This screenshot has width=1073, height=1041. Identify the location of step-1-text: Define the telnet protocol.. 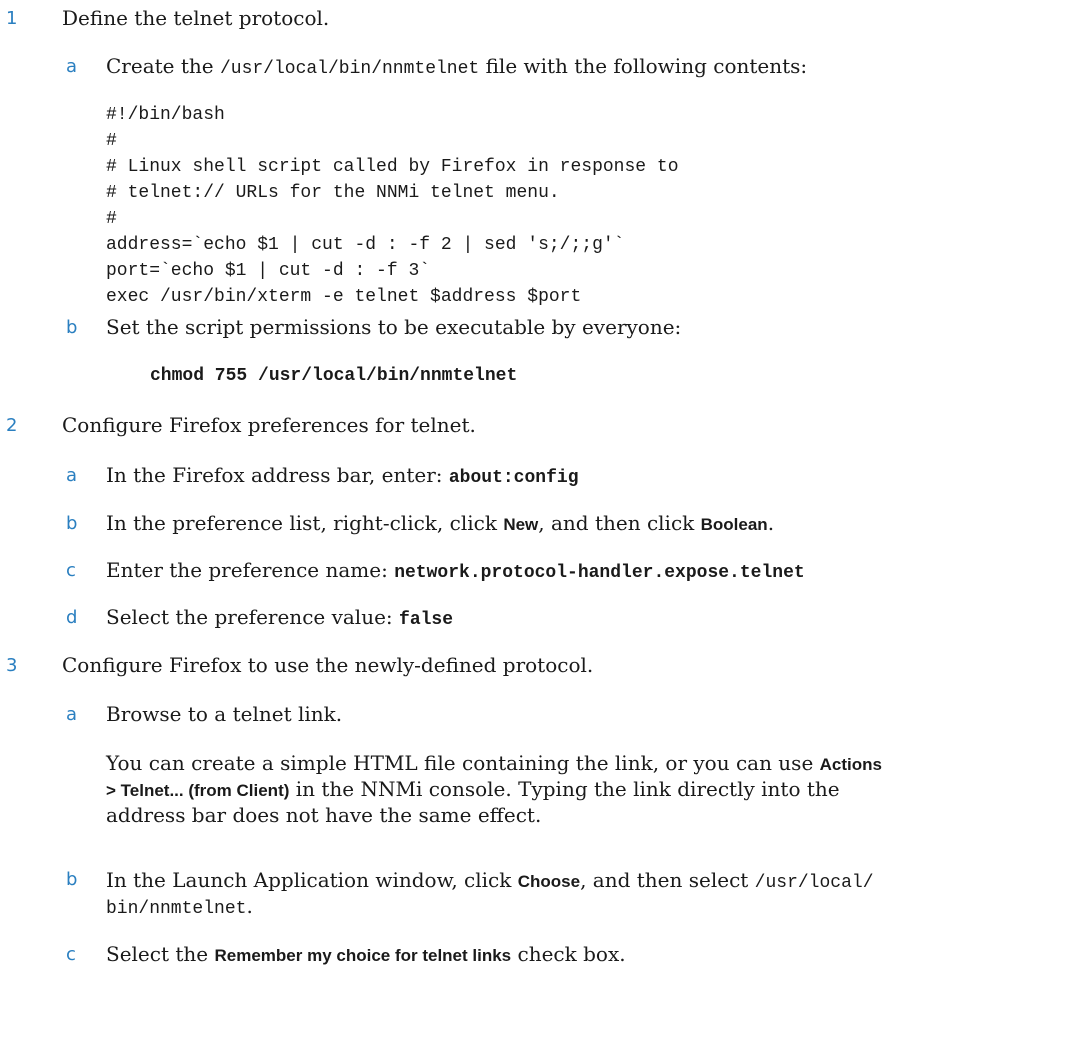
(196, 18).